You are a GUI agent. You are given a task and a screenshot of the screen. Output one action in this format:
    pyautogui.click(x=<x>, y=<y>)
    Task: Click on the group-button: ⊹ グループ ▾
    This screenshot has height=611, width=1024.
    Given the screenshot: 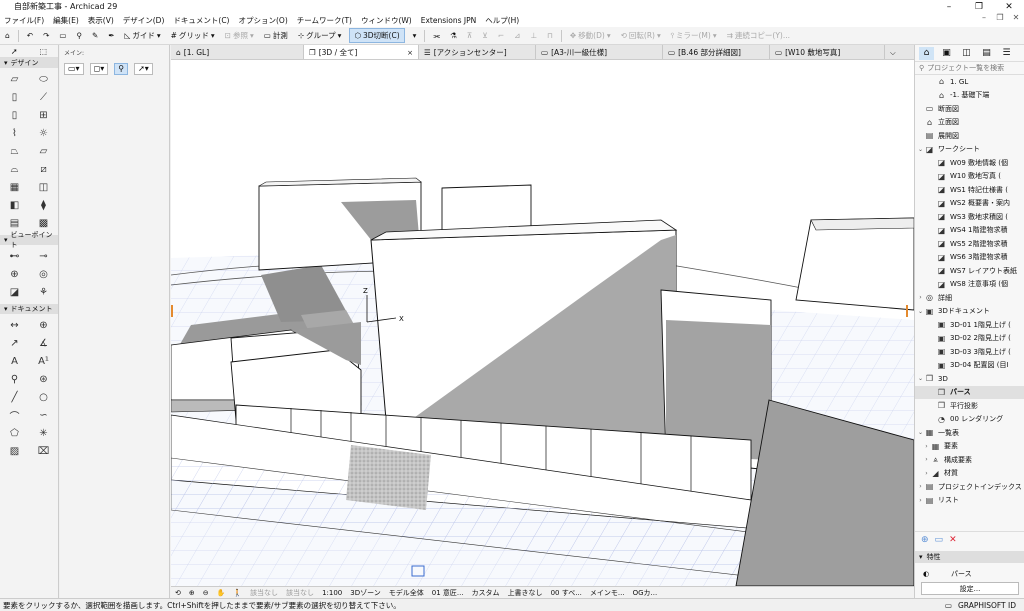 What is the action you would take?
    pyautogui.click(x=320, y=35)
    